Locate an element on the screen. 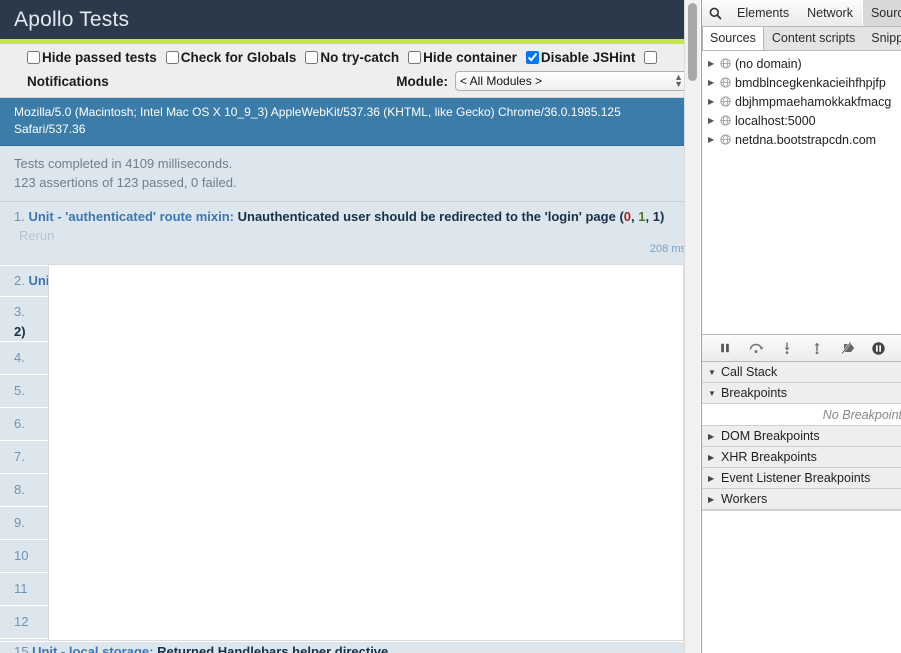 Image resolution: width=901 pixels, height=653 pixels. section-workers-label: Workers is located at coordinates (744, 499).